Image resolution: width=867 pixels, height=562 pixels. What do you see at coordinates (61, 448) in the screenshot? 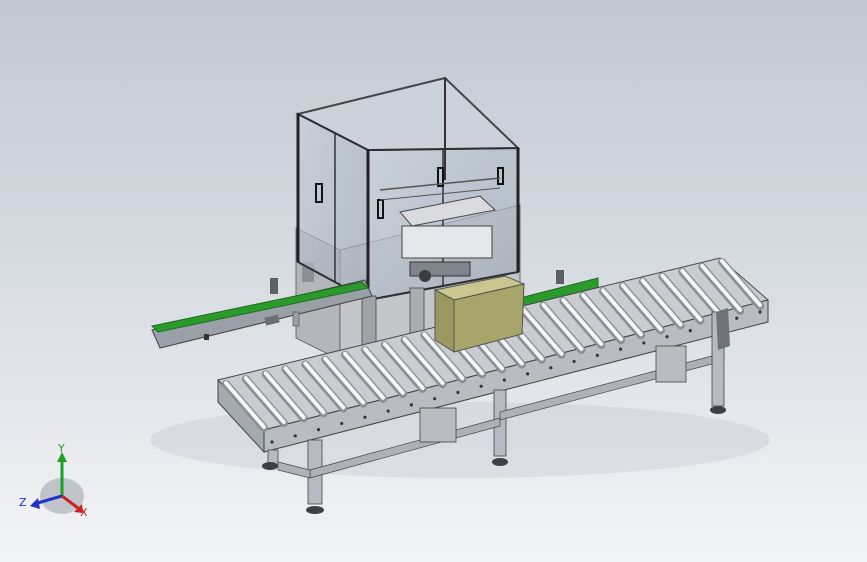
I see `y-axis-label: Y` at bounding box center [61, 448].